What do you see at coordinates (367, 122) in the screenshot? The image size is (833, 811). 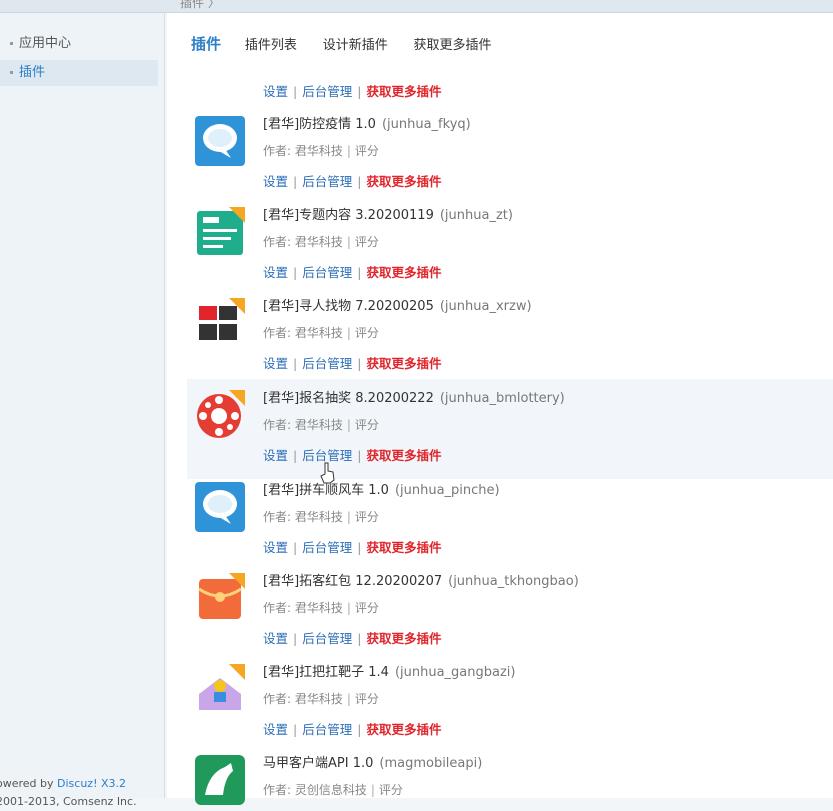 I see `plugin-title: [君华]防控疫情 1.0 (junhua_fkyq)` at bounding box center [367, 122].